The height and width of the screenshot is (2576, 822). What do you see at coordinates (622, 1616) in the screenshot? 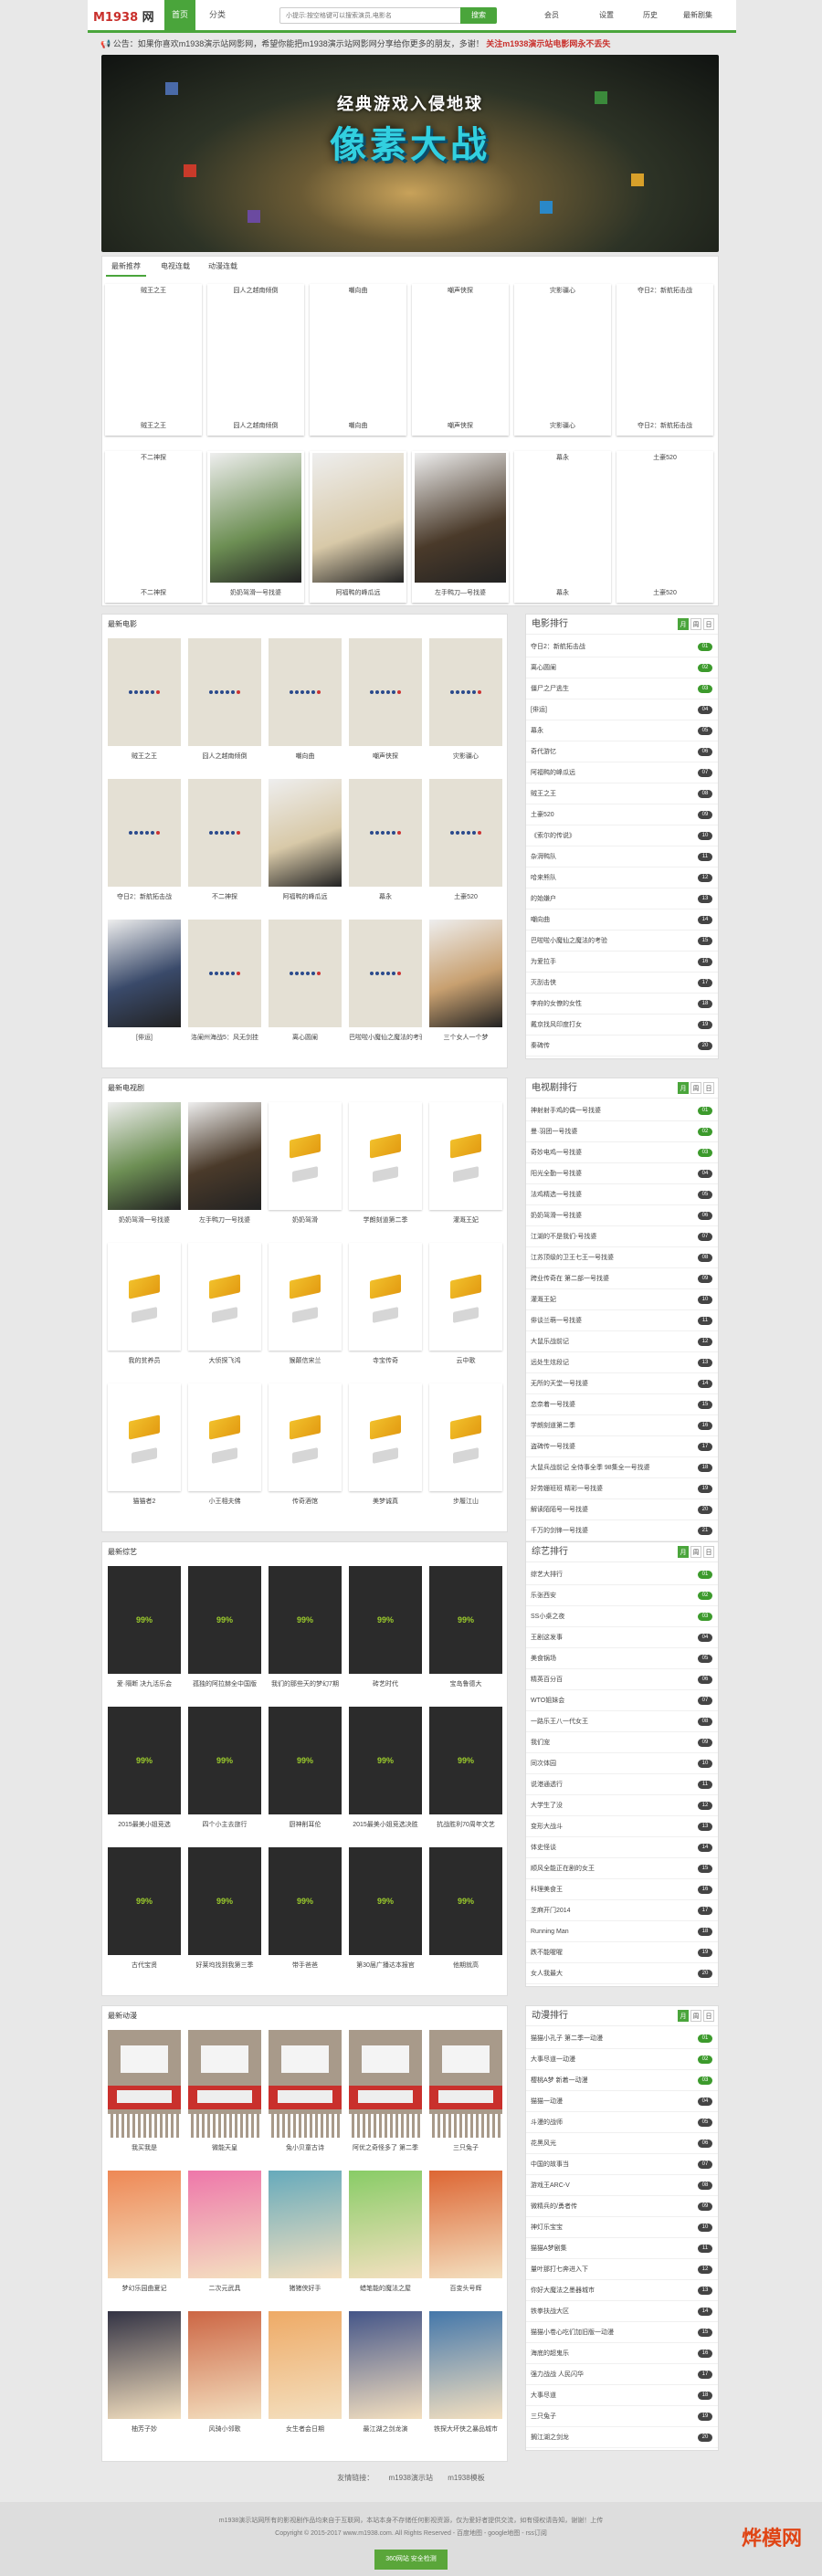
I see `ranking-item: SS小桌之夜 03` at bounding box center [622, 1616].